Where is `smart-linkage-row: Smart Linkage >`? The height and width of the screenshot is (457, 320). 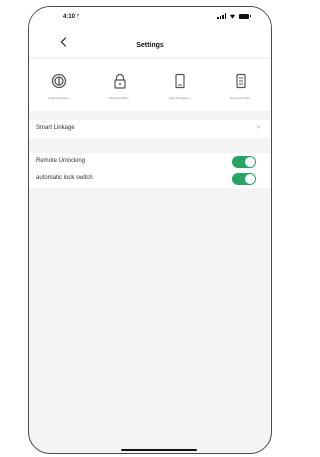
smart-linkage-row: Smart Linkage > is located at coordinates (150, 129).